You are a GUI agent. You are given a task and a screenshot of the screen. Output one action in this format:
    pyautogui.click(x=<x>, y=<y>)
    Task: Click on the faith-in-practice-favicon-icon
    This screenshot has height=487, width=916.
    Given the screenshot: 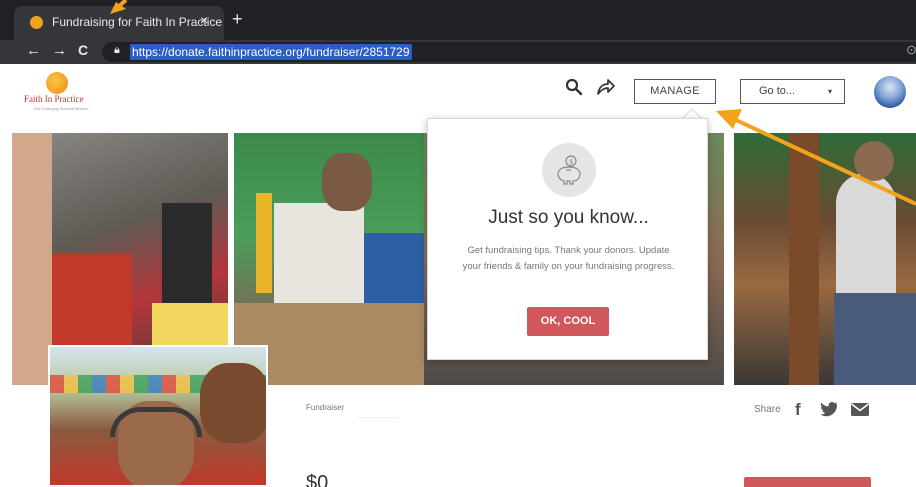 What is the action you would take?
    pyautogui.click(x=36, y=22)
    